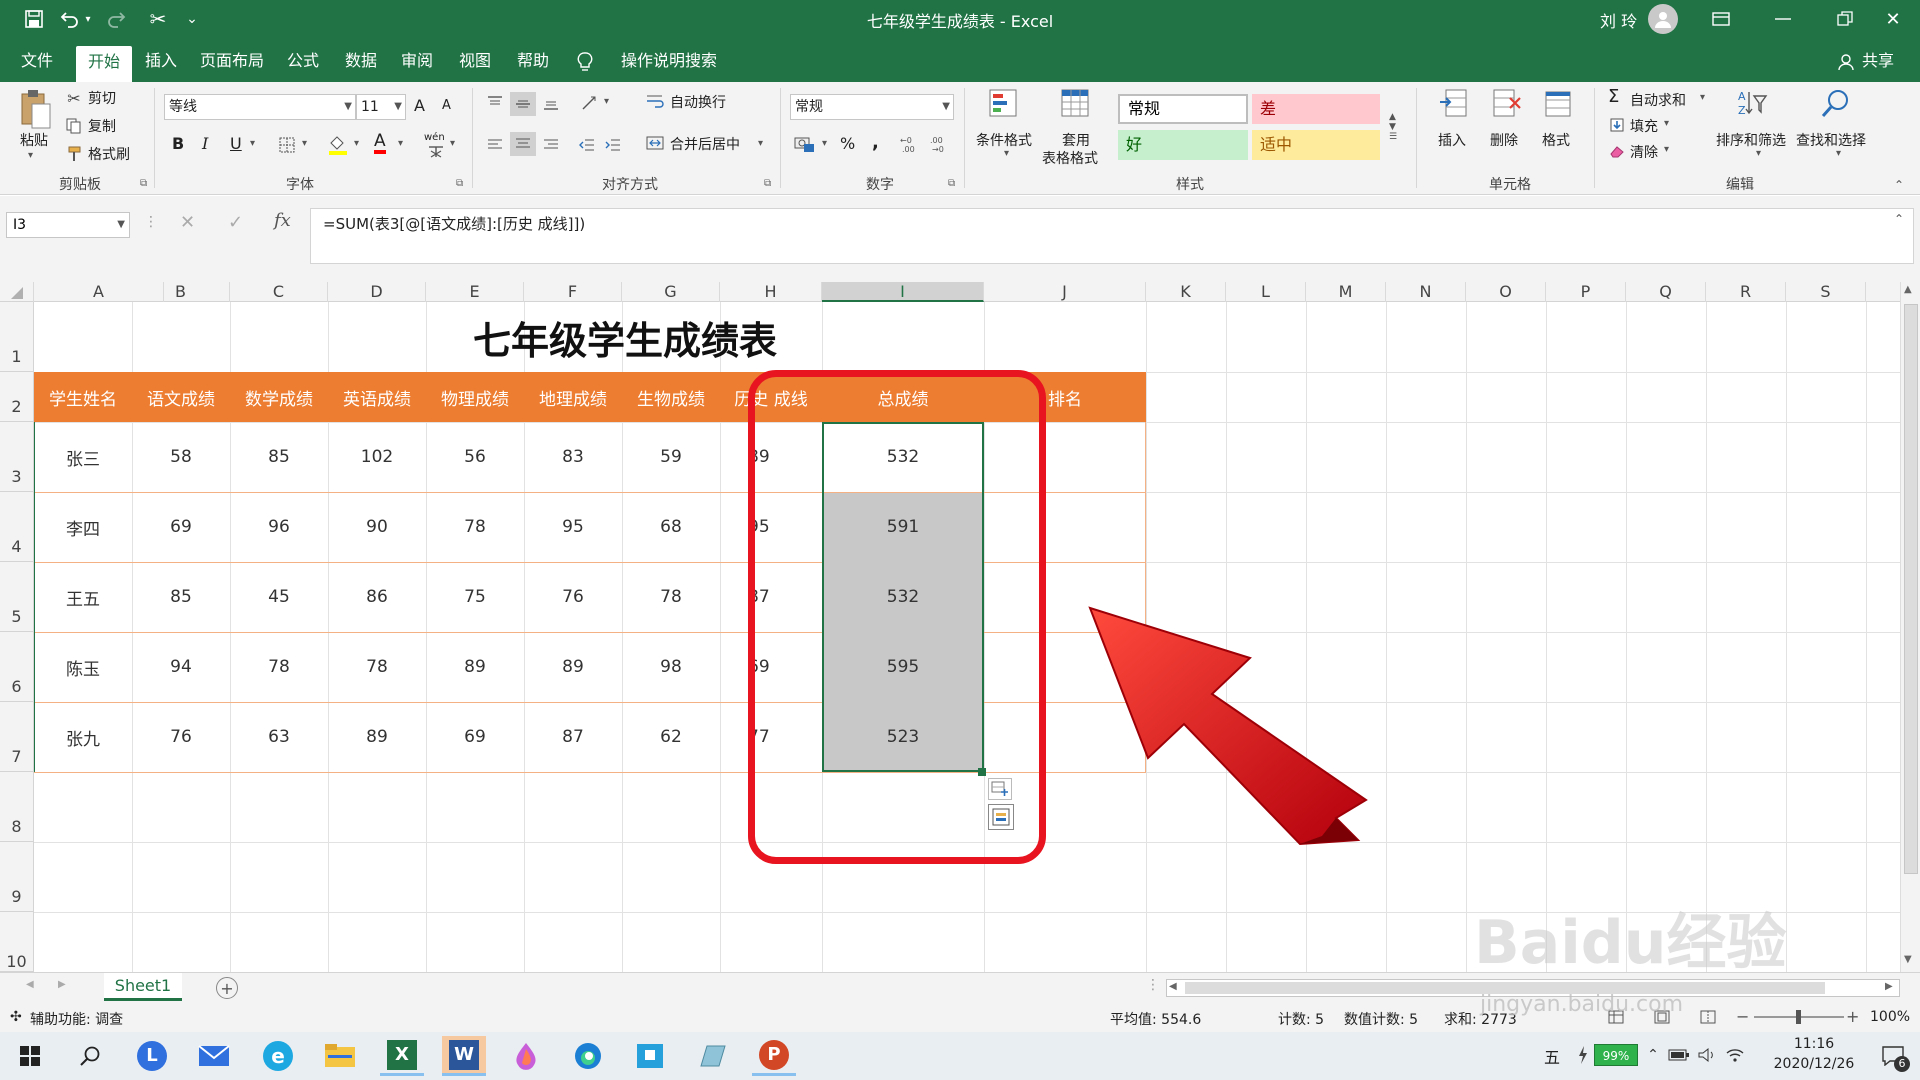 The image size is (1920, 1080). Describe the element at coordinates (903, 292) in the screenshot. I see `column-header-selected: I` at that location.